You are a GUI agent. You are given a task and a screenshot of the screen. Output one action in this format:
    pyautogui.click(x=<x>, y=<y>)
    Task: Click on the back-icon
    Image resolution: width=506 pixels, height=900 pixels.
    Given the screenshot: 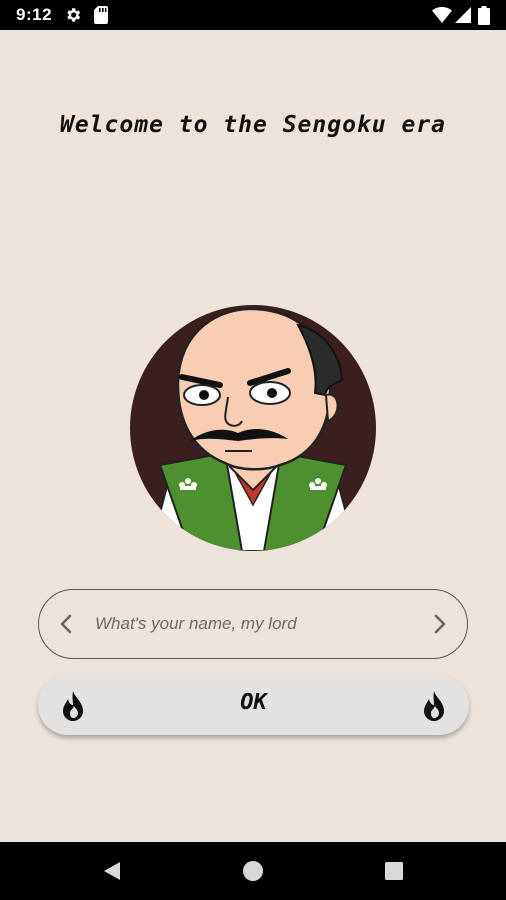 What is the action you would take?
    pyautogui.click(x=112, y=871)
    